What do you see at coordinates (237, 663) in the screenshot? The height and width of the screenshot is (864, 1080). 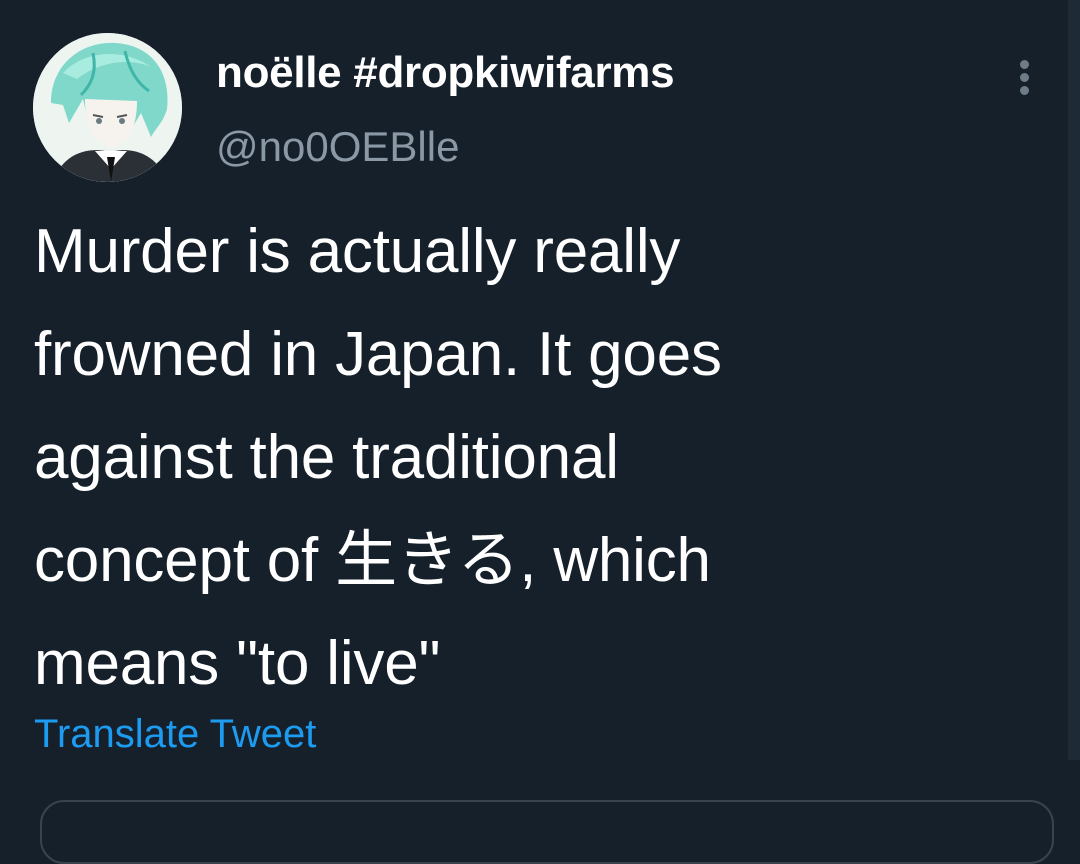 I see `tweet-text-line: means "to live"` at bounding box center [237, 663].